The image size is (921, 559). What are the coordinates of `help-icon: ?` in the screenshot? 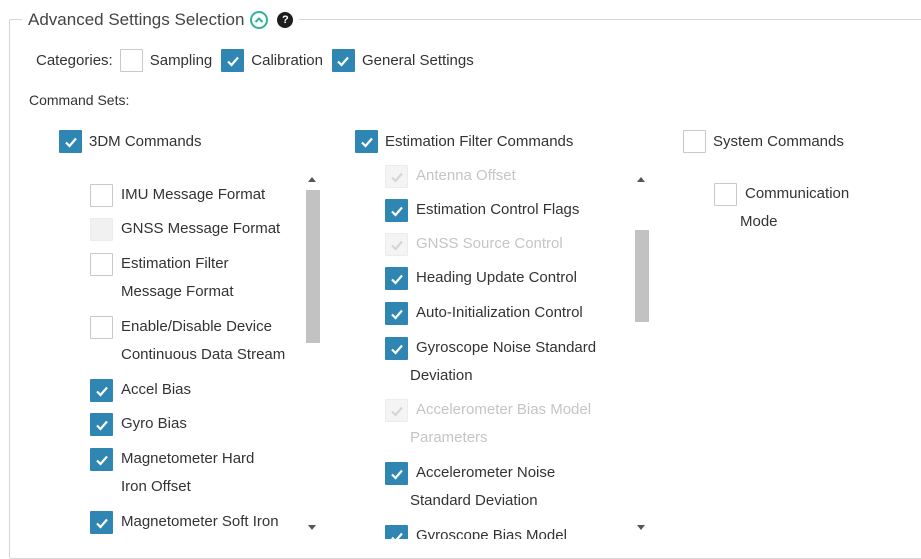 It's located at (285, 20).